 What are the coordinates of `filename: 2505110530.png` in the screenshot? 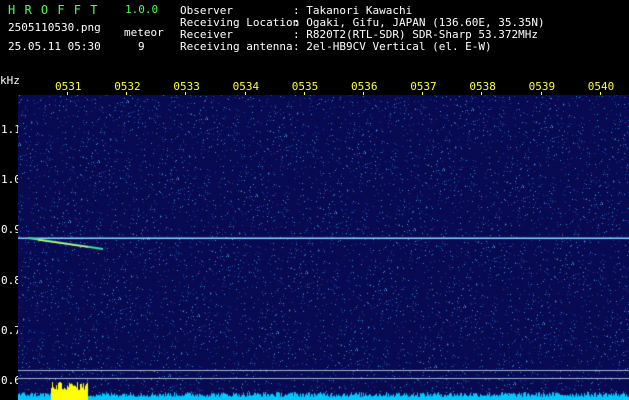 It's located at (54, 27).